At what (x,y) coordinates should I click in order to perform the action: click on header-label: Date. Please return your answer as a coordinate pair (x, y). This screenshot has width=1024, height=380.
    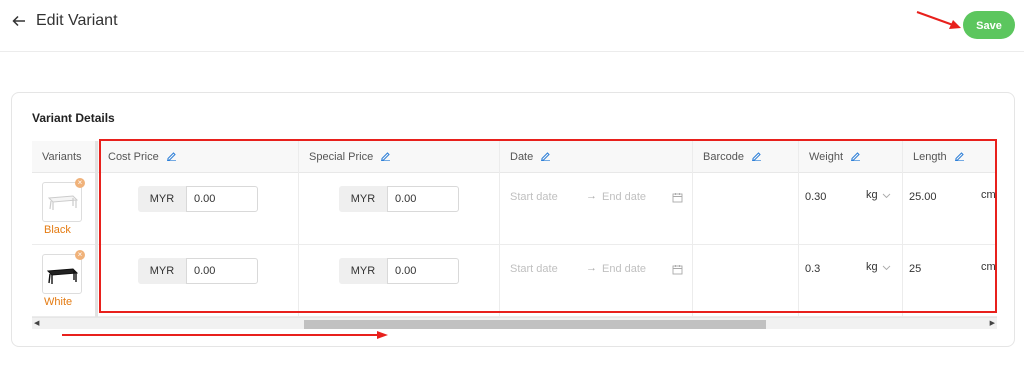
    Looking at the image, I should click on (522, 157).